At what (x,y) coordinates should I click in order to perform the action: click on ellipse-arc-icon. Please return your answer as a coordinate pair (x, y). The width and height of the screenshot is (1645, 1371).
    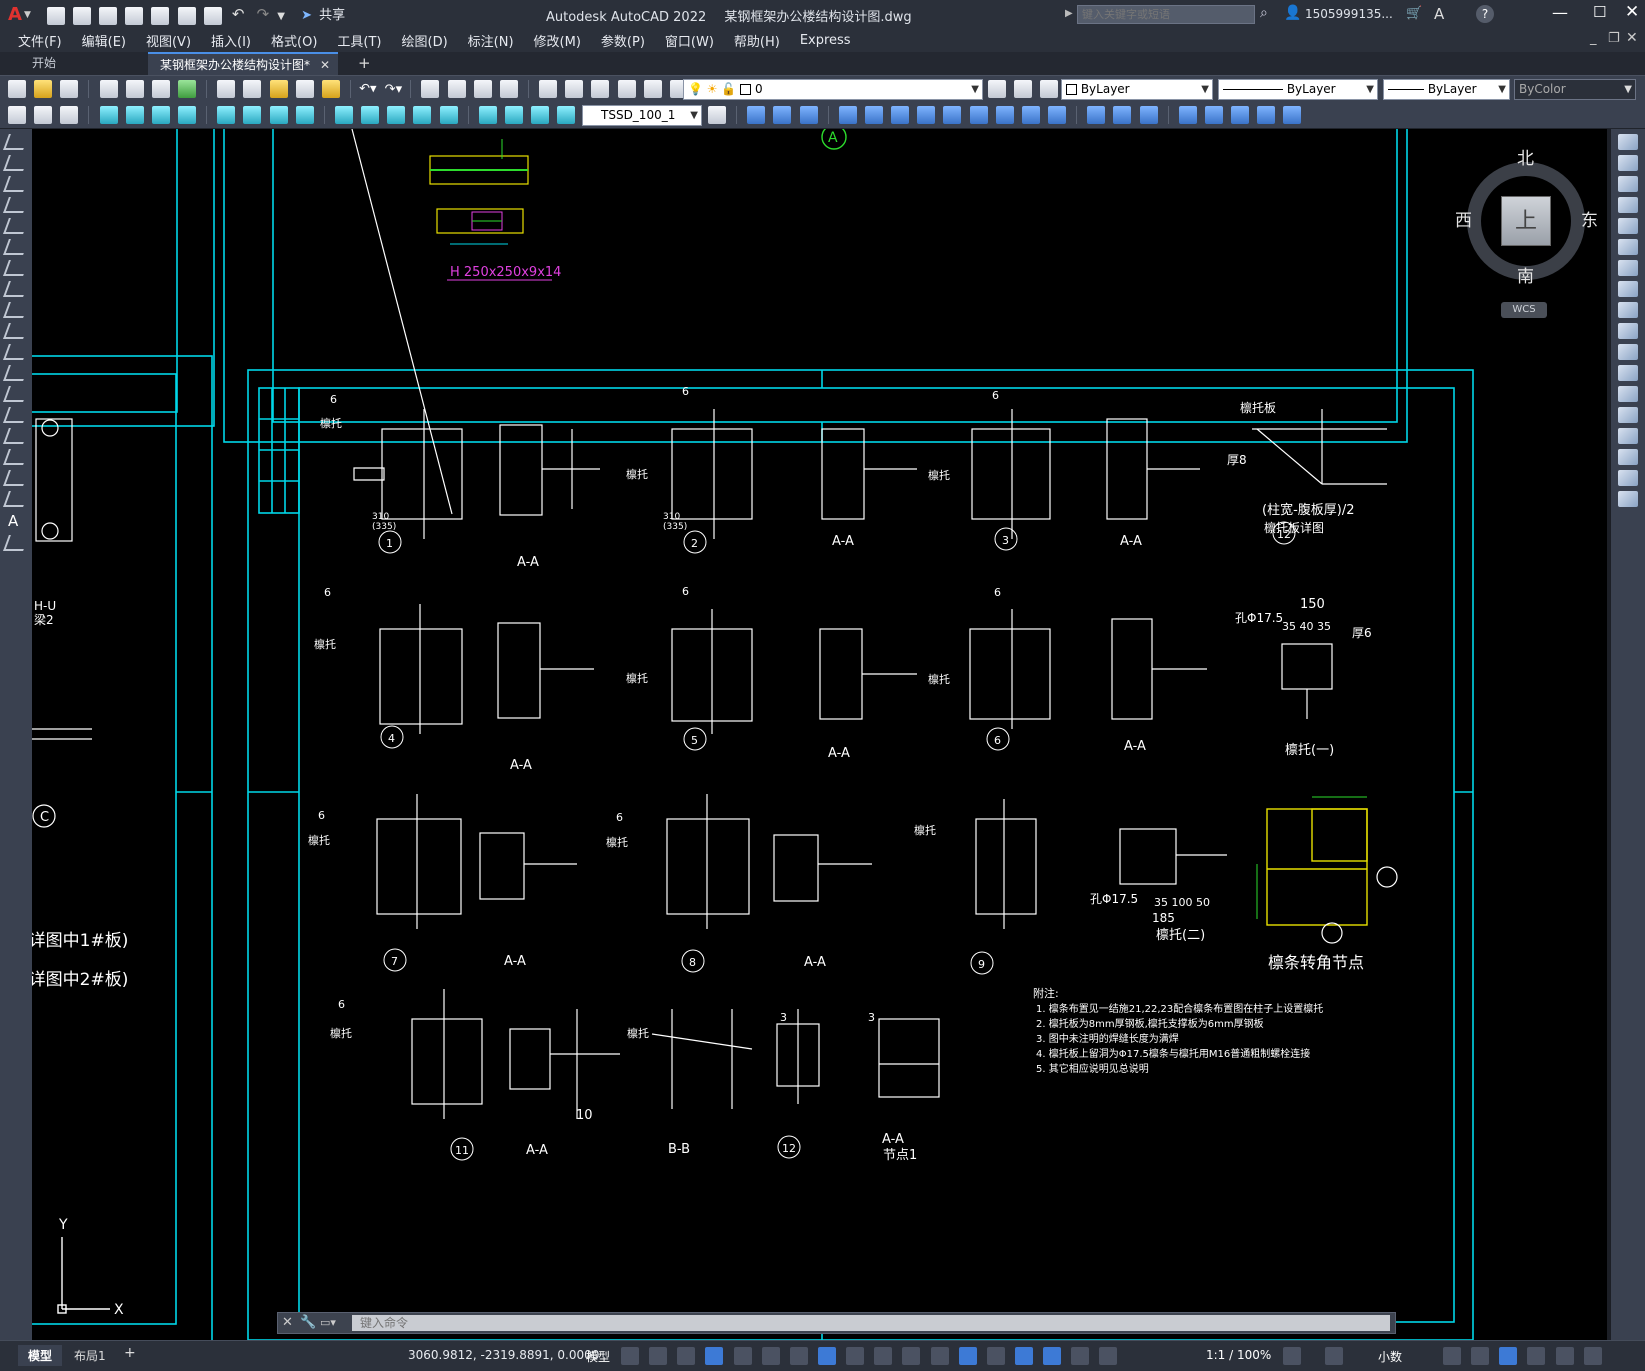
    Looking at the image, I should click on (16, 352).